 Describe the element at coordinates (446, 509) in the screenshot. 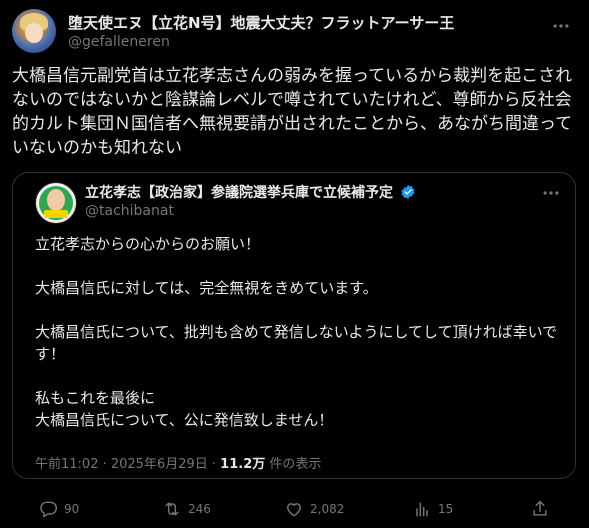

I see `views-count: 15` at that location.